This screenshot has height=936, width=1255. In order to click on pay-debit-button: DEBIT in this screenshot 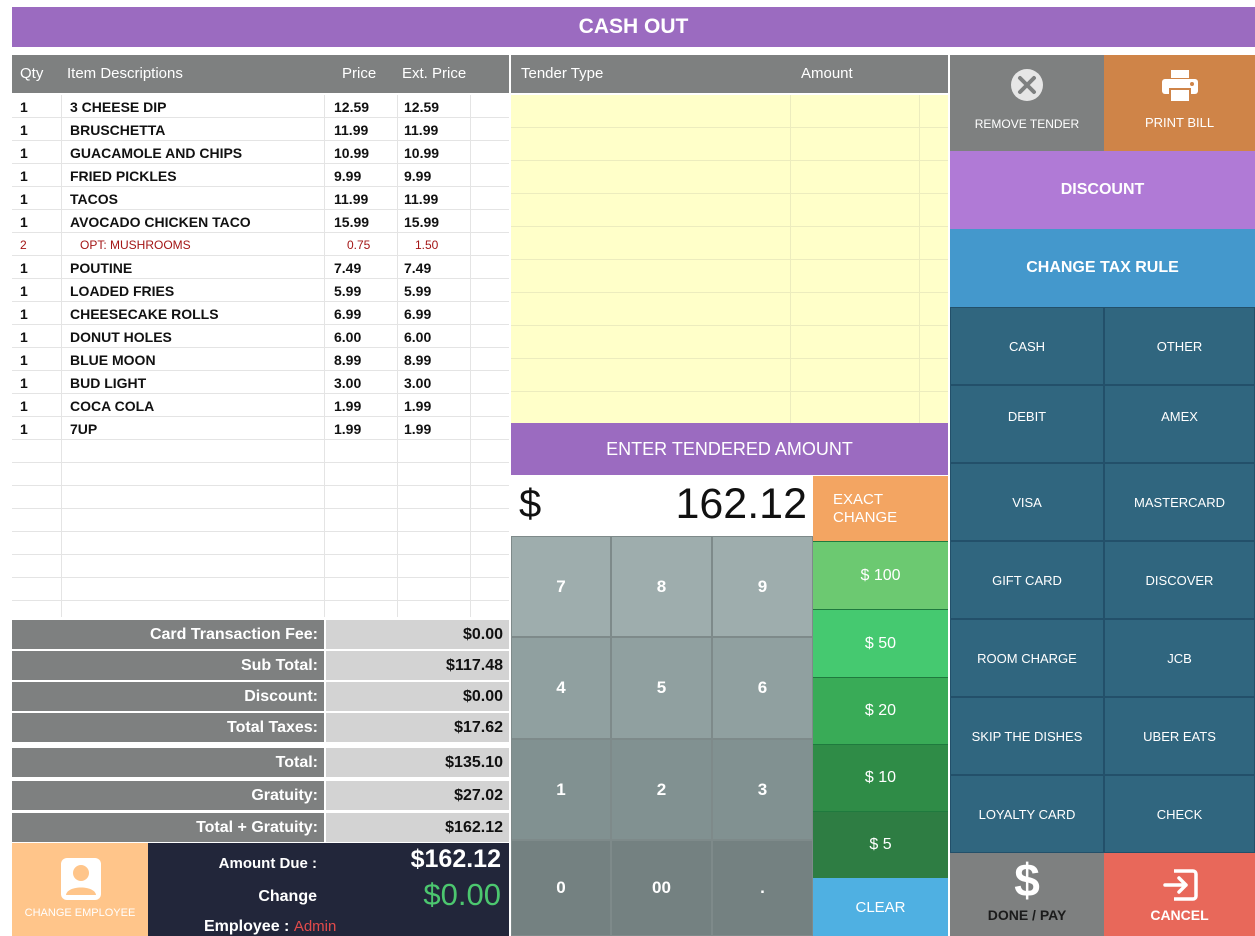, I will do `click(1027, 424)`.